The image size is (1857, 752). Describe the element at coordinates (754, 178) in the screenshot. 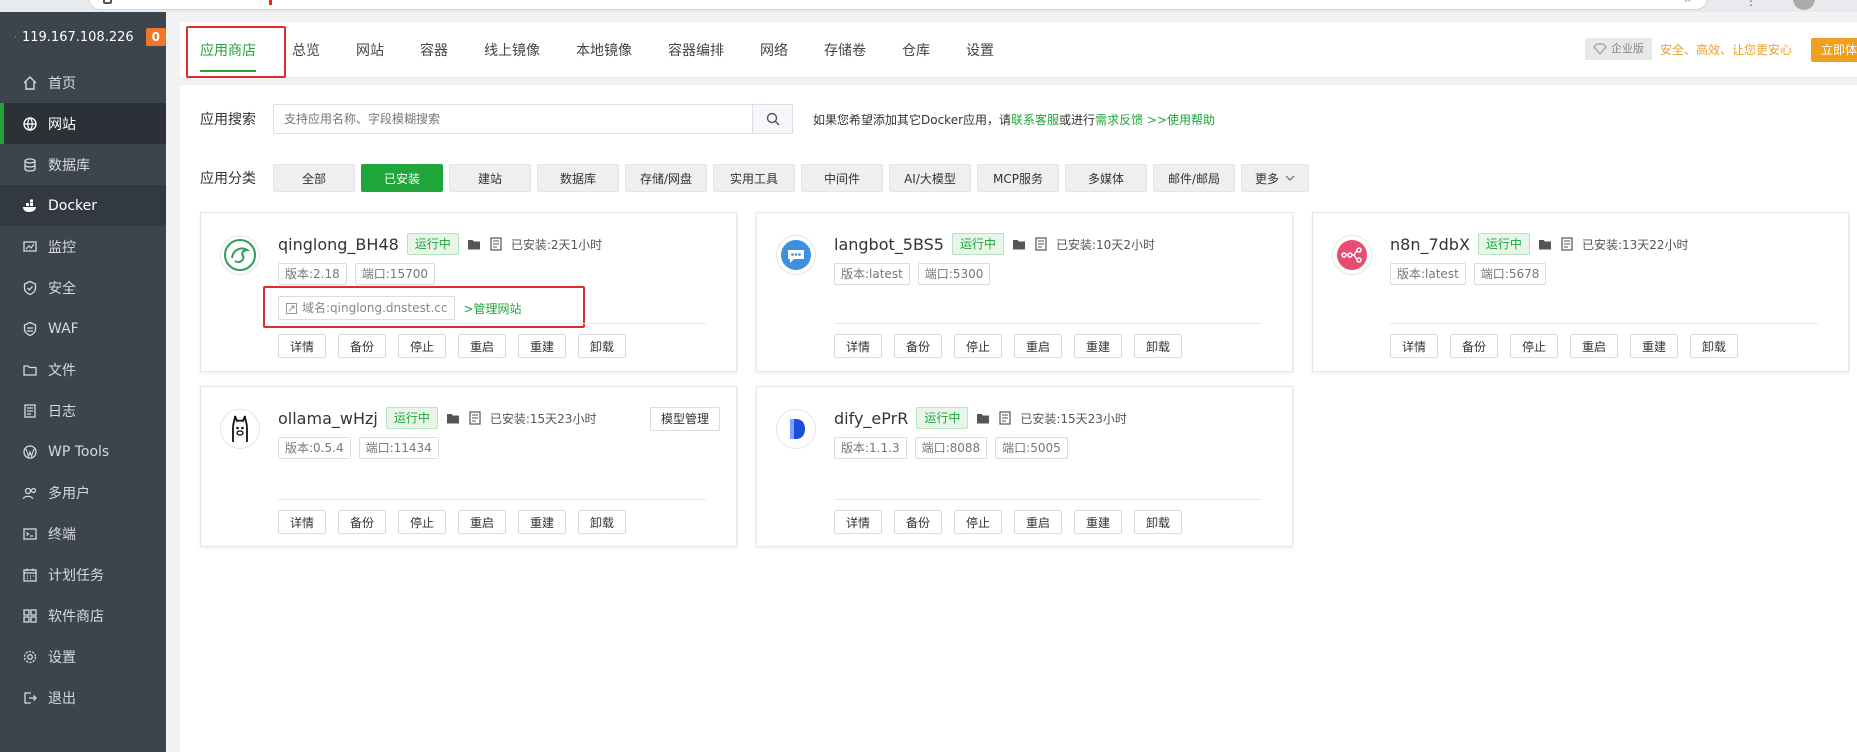

I see `category-5: 实用工具` at that location.